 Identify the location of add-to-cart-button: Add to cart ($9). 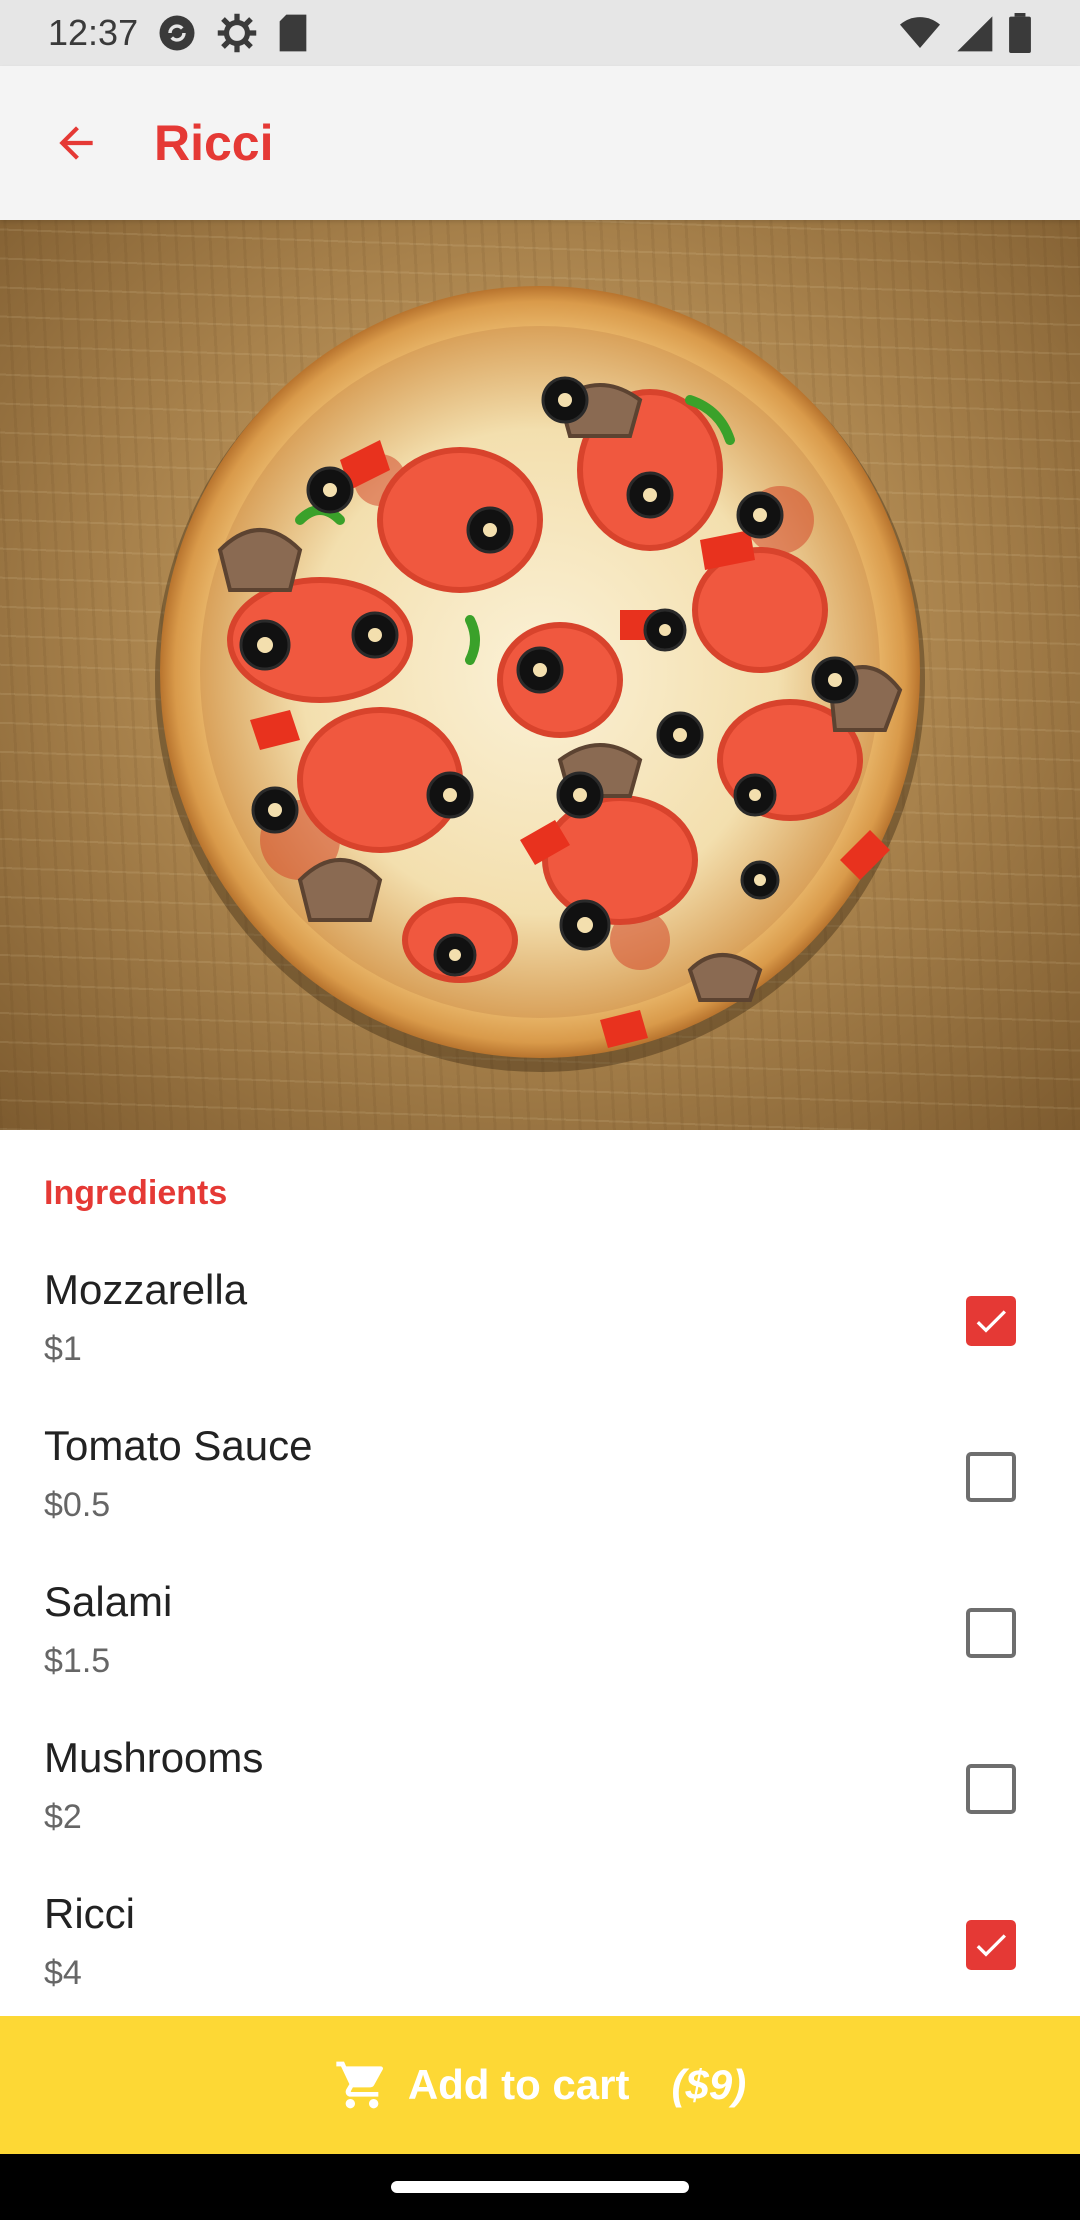
(540, 2085).